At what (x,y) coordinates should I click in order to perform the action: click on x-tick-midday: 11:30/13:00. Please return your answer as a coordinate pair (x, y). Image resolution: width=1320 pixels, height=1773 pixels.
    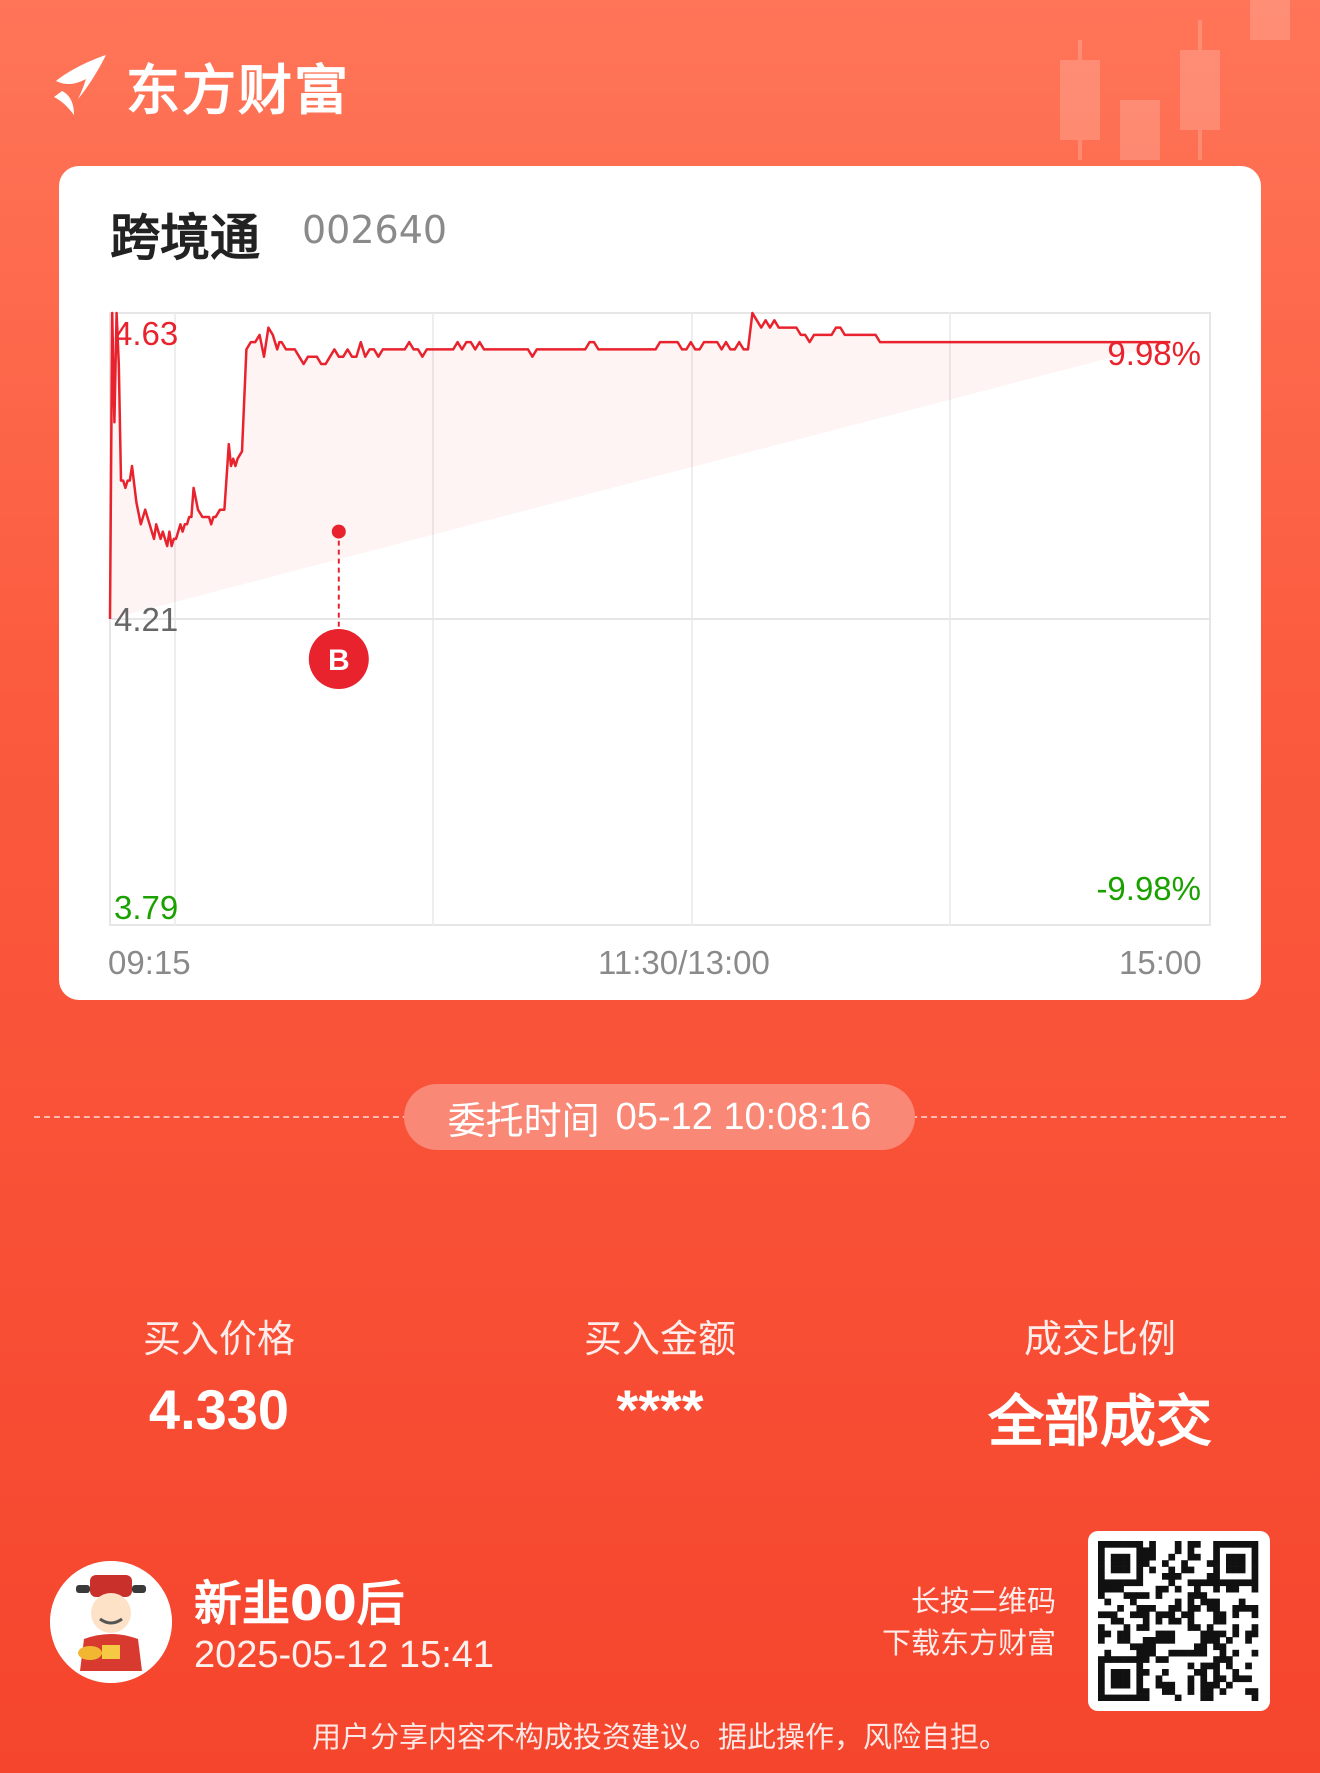
    Looking at the image, I should click on (684, 962).